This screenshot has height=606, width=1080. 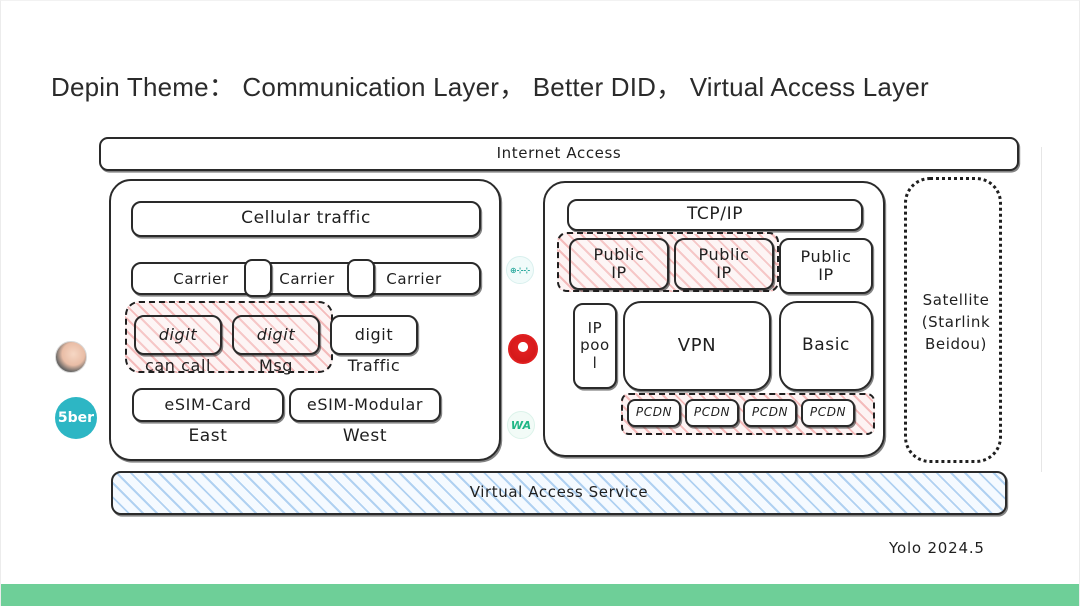 I want to click on pcdn-box-1: PCDN, so click(x=654, y=413).